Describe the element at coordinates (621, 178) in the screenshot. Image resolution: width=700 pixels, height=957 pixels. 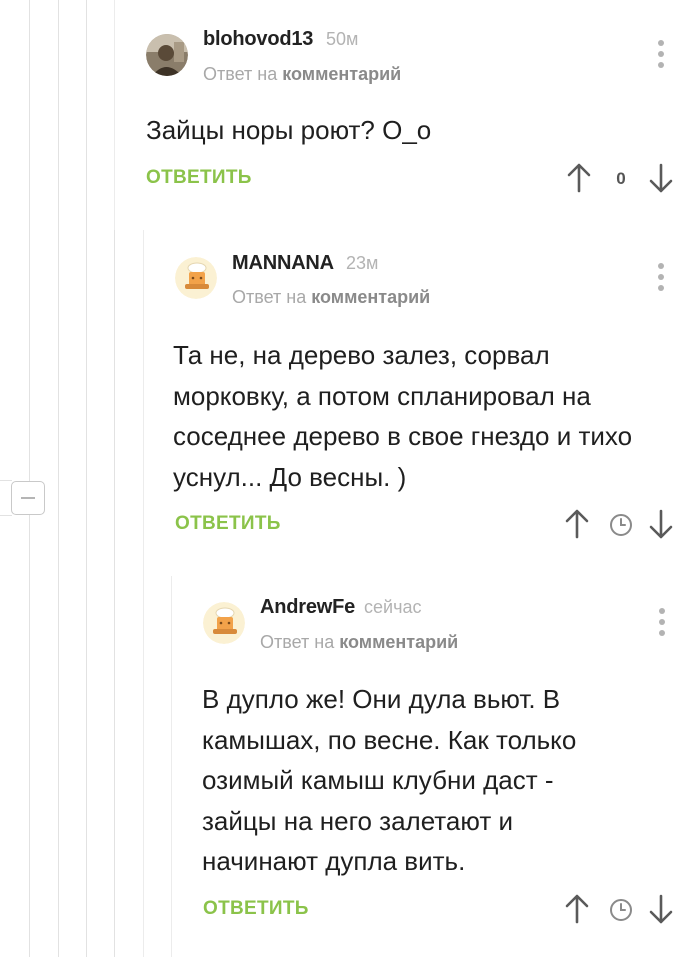
I see `rating-score: 0` at that location.